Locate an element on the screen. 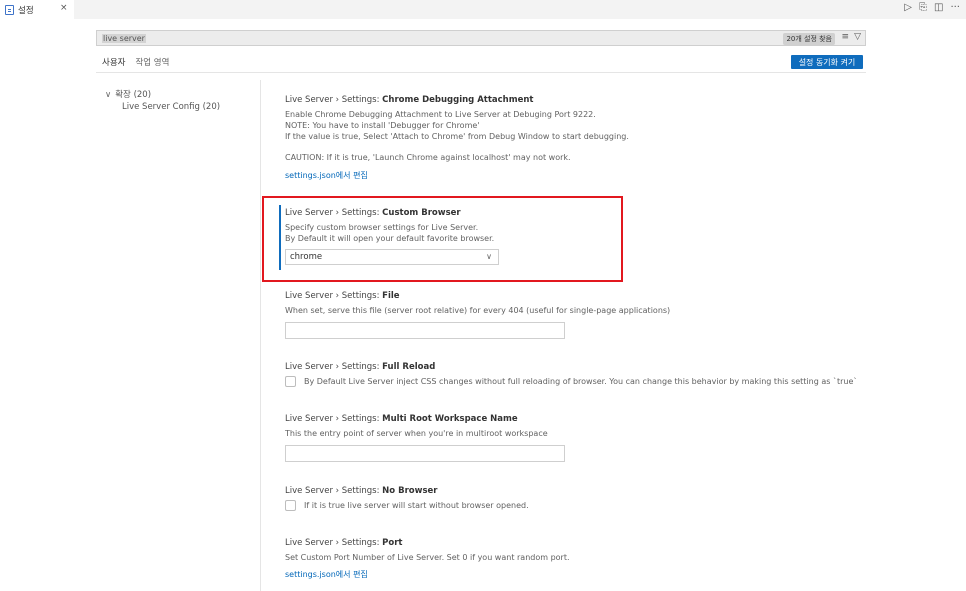 This screenshot has width=966, height=591. highlight-box is located at coordinates (442, 239).